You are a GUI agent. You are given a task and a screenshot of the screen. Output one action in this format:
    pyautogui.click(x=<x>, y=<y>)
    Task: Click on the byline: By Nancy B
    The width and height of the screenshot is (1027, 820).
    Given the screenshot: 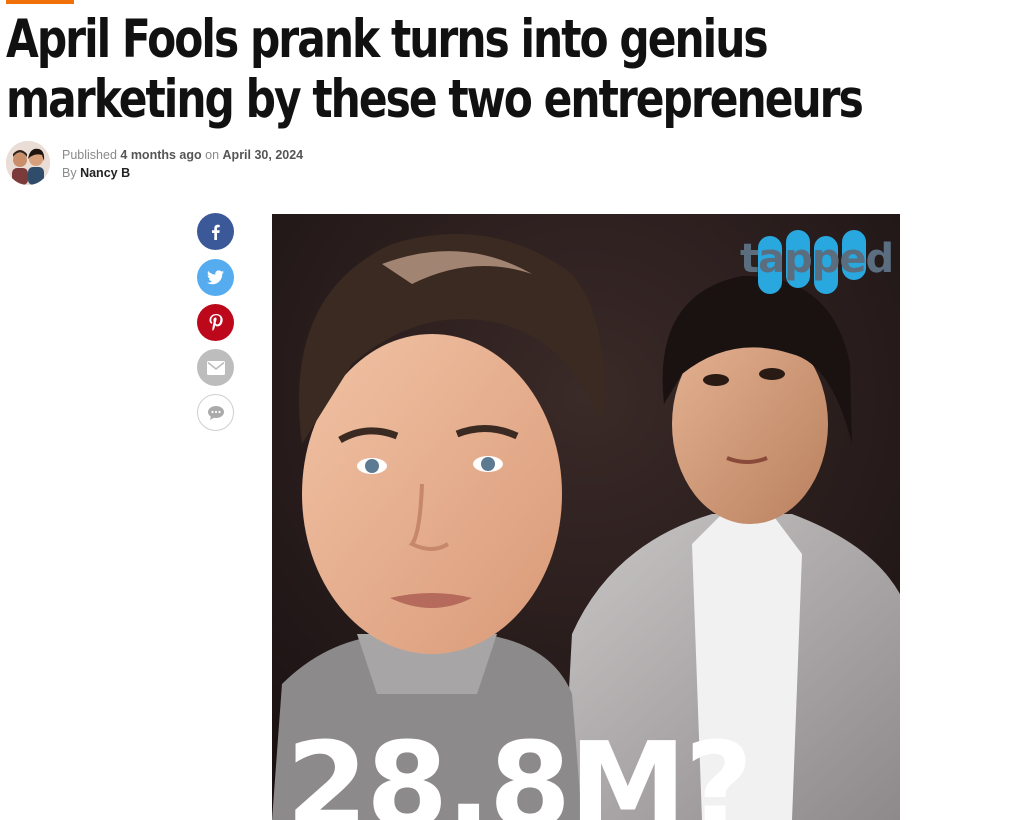 What is the action you would take?
    pyautogui.click(x=182, y=173)
    